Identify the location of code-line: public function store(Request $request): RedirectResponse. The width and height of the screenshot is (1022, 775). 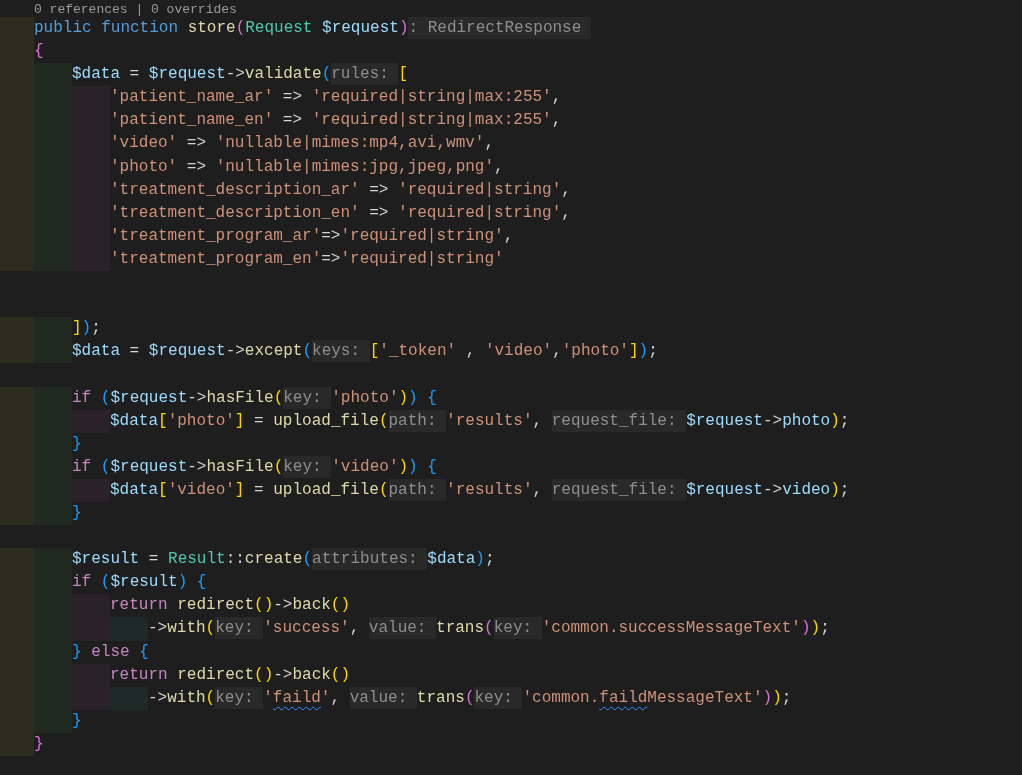
(312, 29).